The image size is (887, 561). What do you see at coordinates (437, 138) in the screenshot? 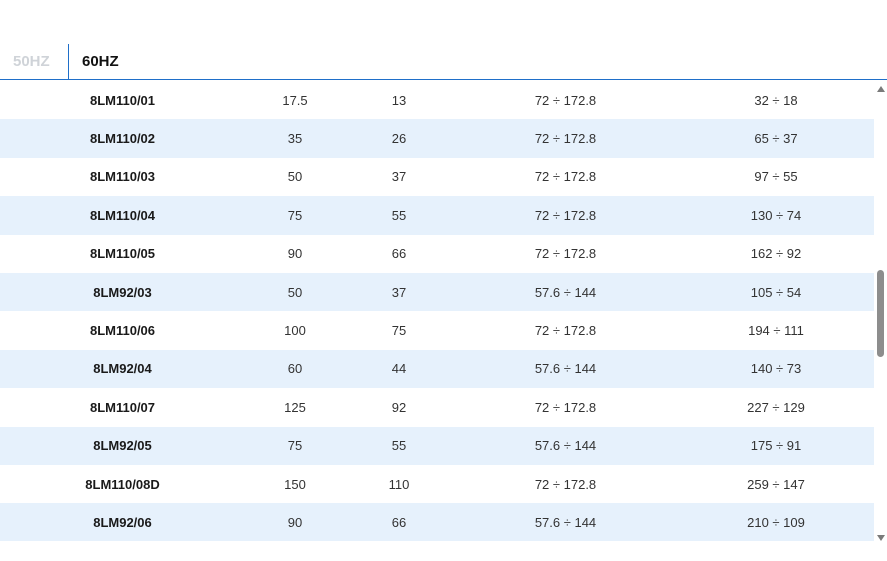
I see `table-row: 8LM110/02 35 26 72 ÷ 172.8 65 ÷ 37` at bounding box center [437, 138].